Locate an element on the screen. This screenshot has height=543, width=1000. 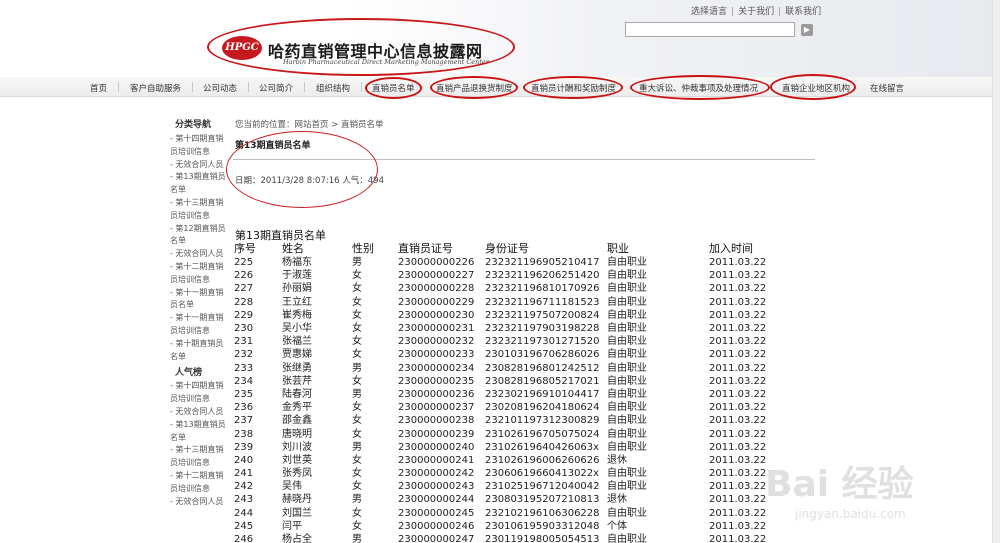
watermark-sub: jingyan.baidu.com is located at coordinates (850, 514).